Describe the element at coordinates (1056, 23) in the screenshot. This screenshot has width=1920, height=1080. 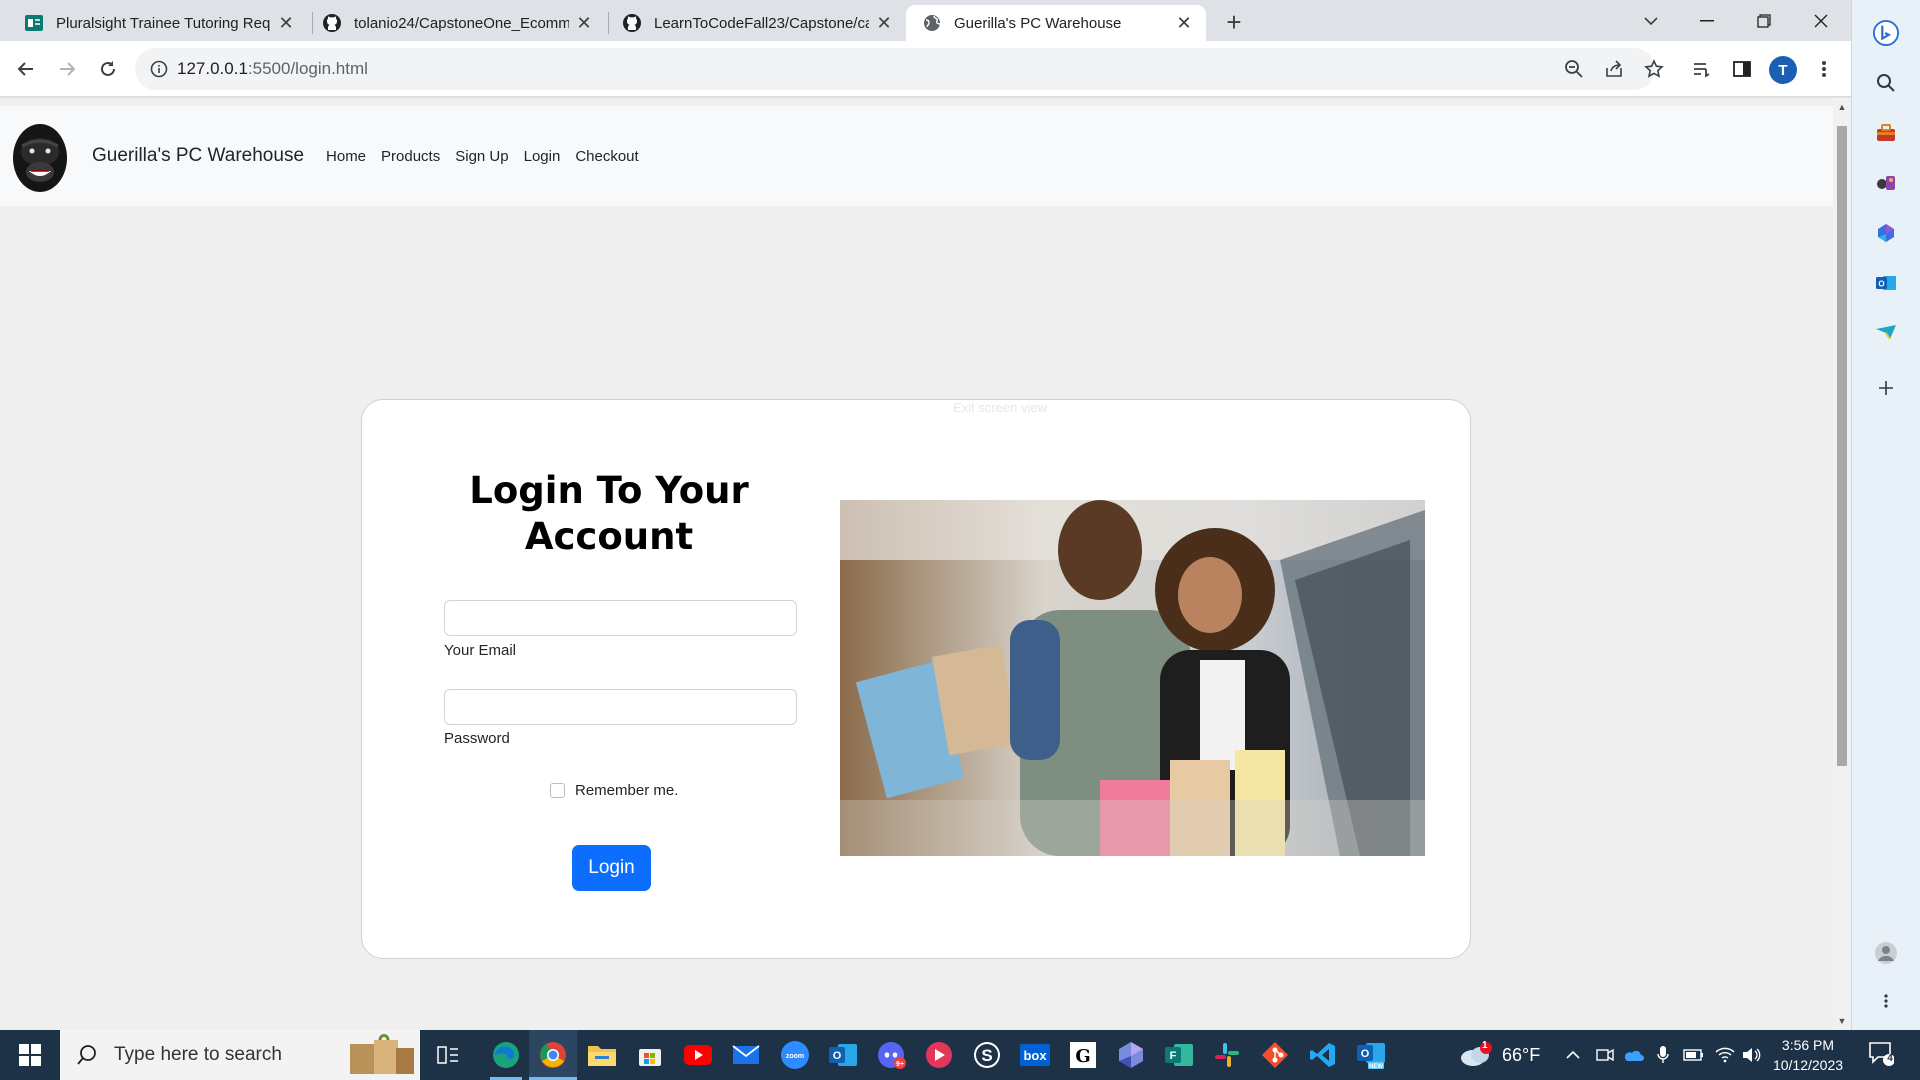
I see `tab-guerillas-pc-warehouse: Guerilla's PC Warehouse ✕` at that location.